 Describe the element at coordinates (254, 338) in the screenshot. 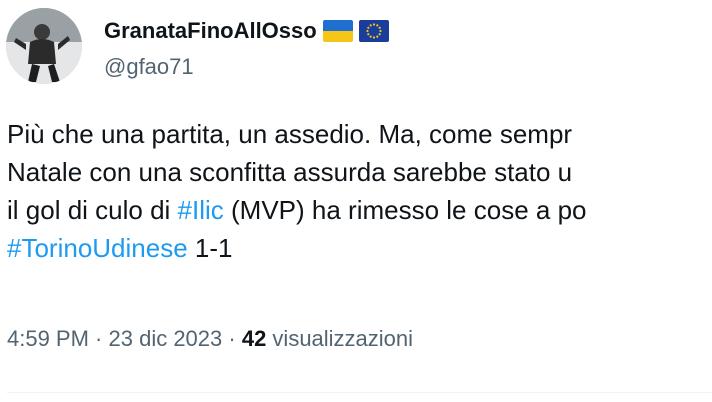

I see `views-count: 42` at that location.